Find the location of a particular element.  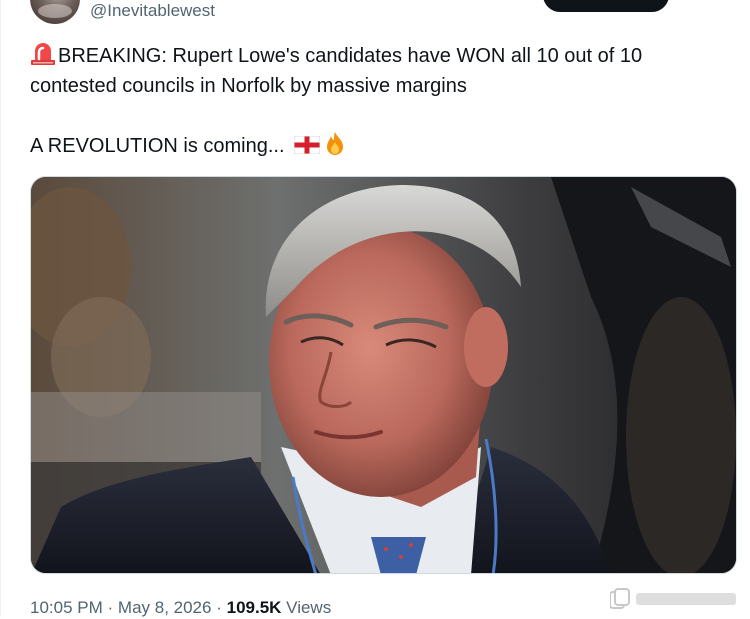

rotating-light-emoji is located at coordinates (43, 54).